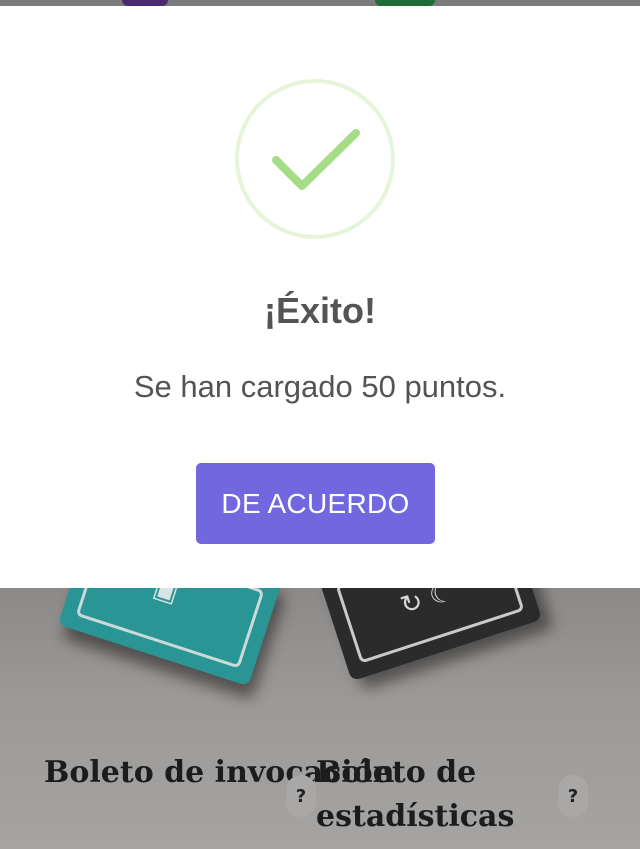 The height and width of the screenshot is (849, 640). I want to click on checkmark-icon, so click(315, 159).